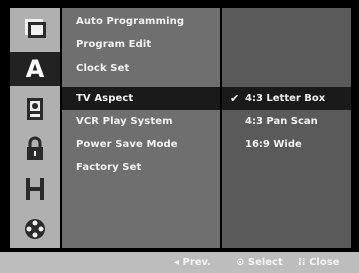  Describe the element at coordinates (35, 128) in the screenshot. I see `category-icon-column: A` at that location.